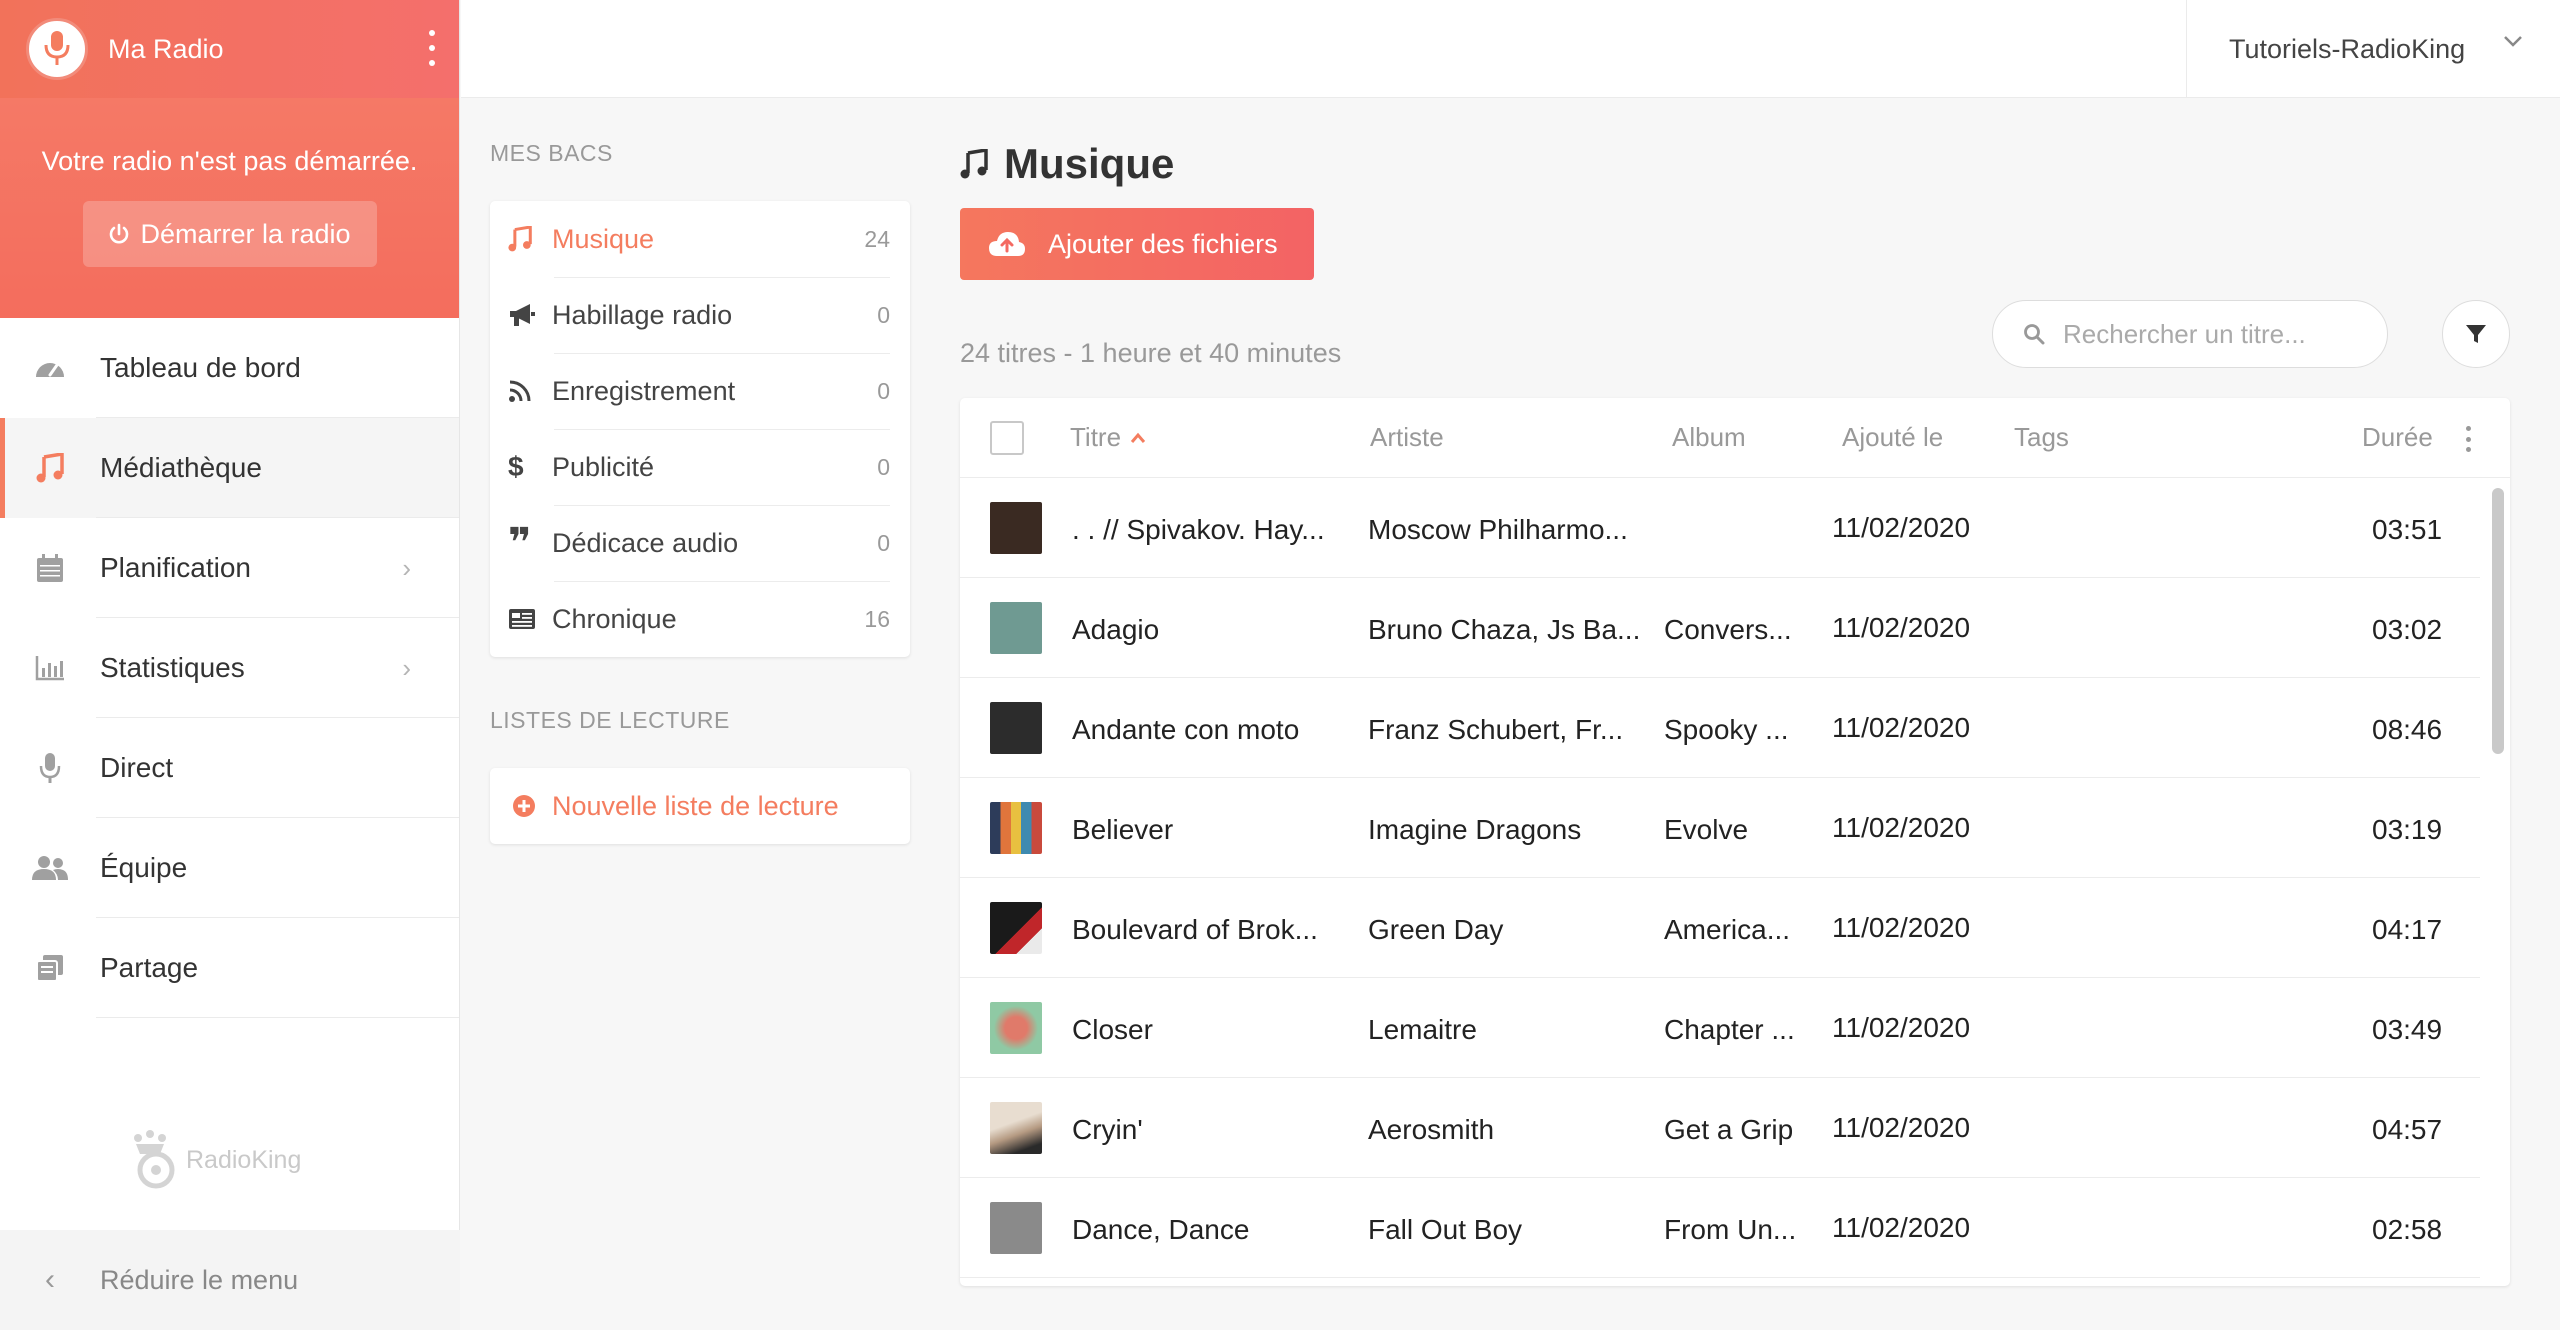  What do you see at coordinates (2407, 629) in the screenshot?
I see `track-duration: 03:02` at bounding box center [2407, 629].